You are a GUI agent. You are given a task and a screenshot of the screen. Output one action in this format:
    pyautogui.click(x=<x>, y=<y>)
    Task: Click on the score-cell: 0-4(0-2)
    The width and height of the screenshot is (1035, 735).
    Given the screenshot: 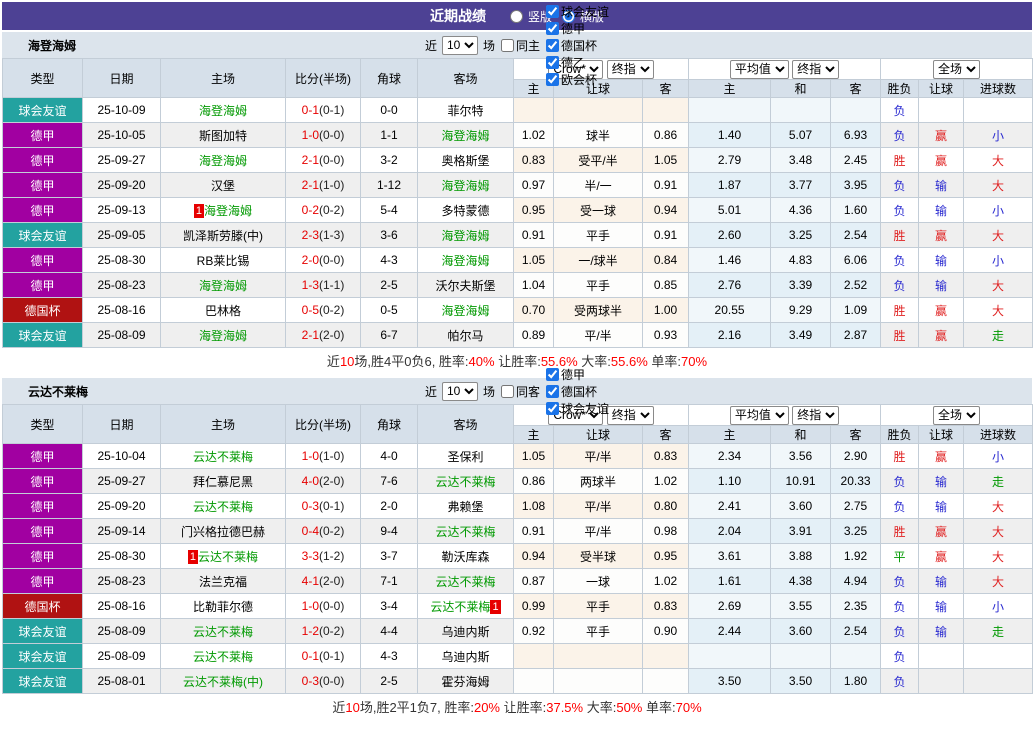 What is the action you would take?
    pyautogui.click(x=323, y=531)
    